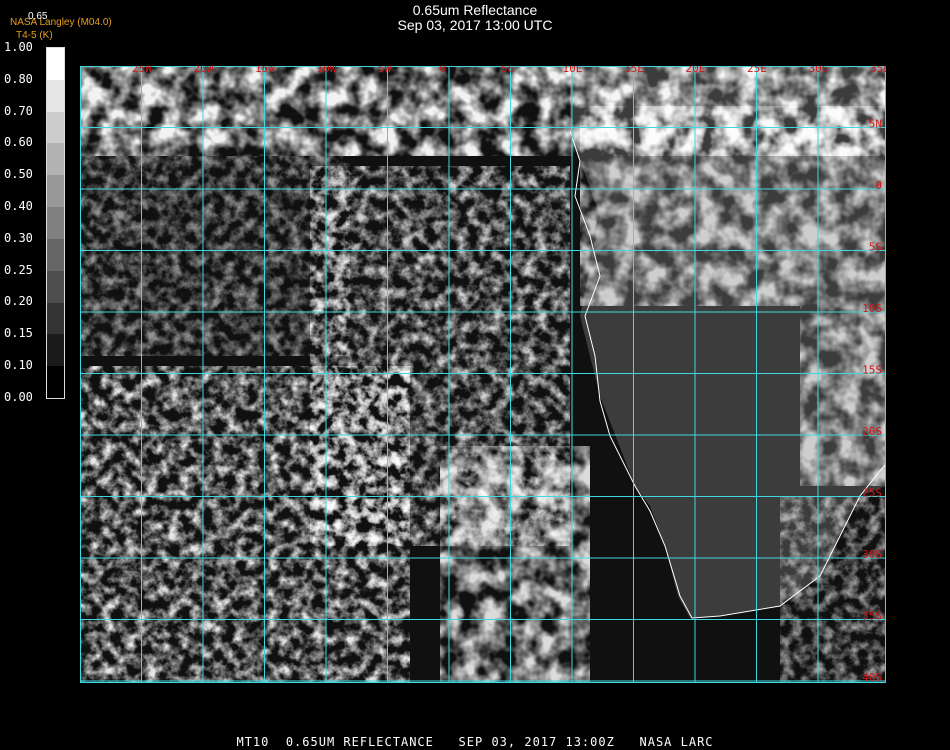 This screenshot has width=950, height=750. What do you see at coordinates (385, 70) in the screenshot?
I see `longitude-label: 5W` at bounding box center [385, 70].